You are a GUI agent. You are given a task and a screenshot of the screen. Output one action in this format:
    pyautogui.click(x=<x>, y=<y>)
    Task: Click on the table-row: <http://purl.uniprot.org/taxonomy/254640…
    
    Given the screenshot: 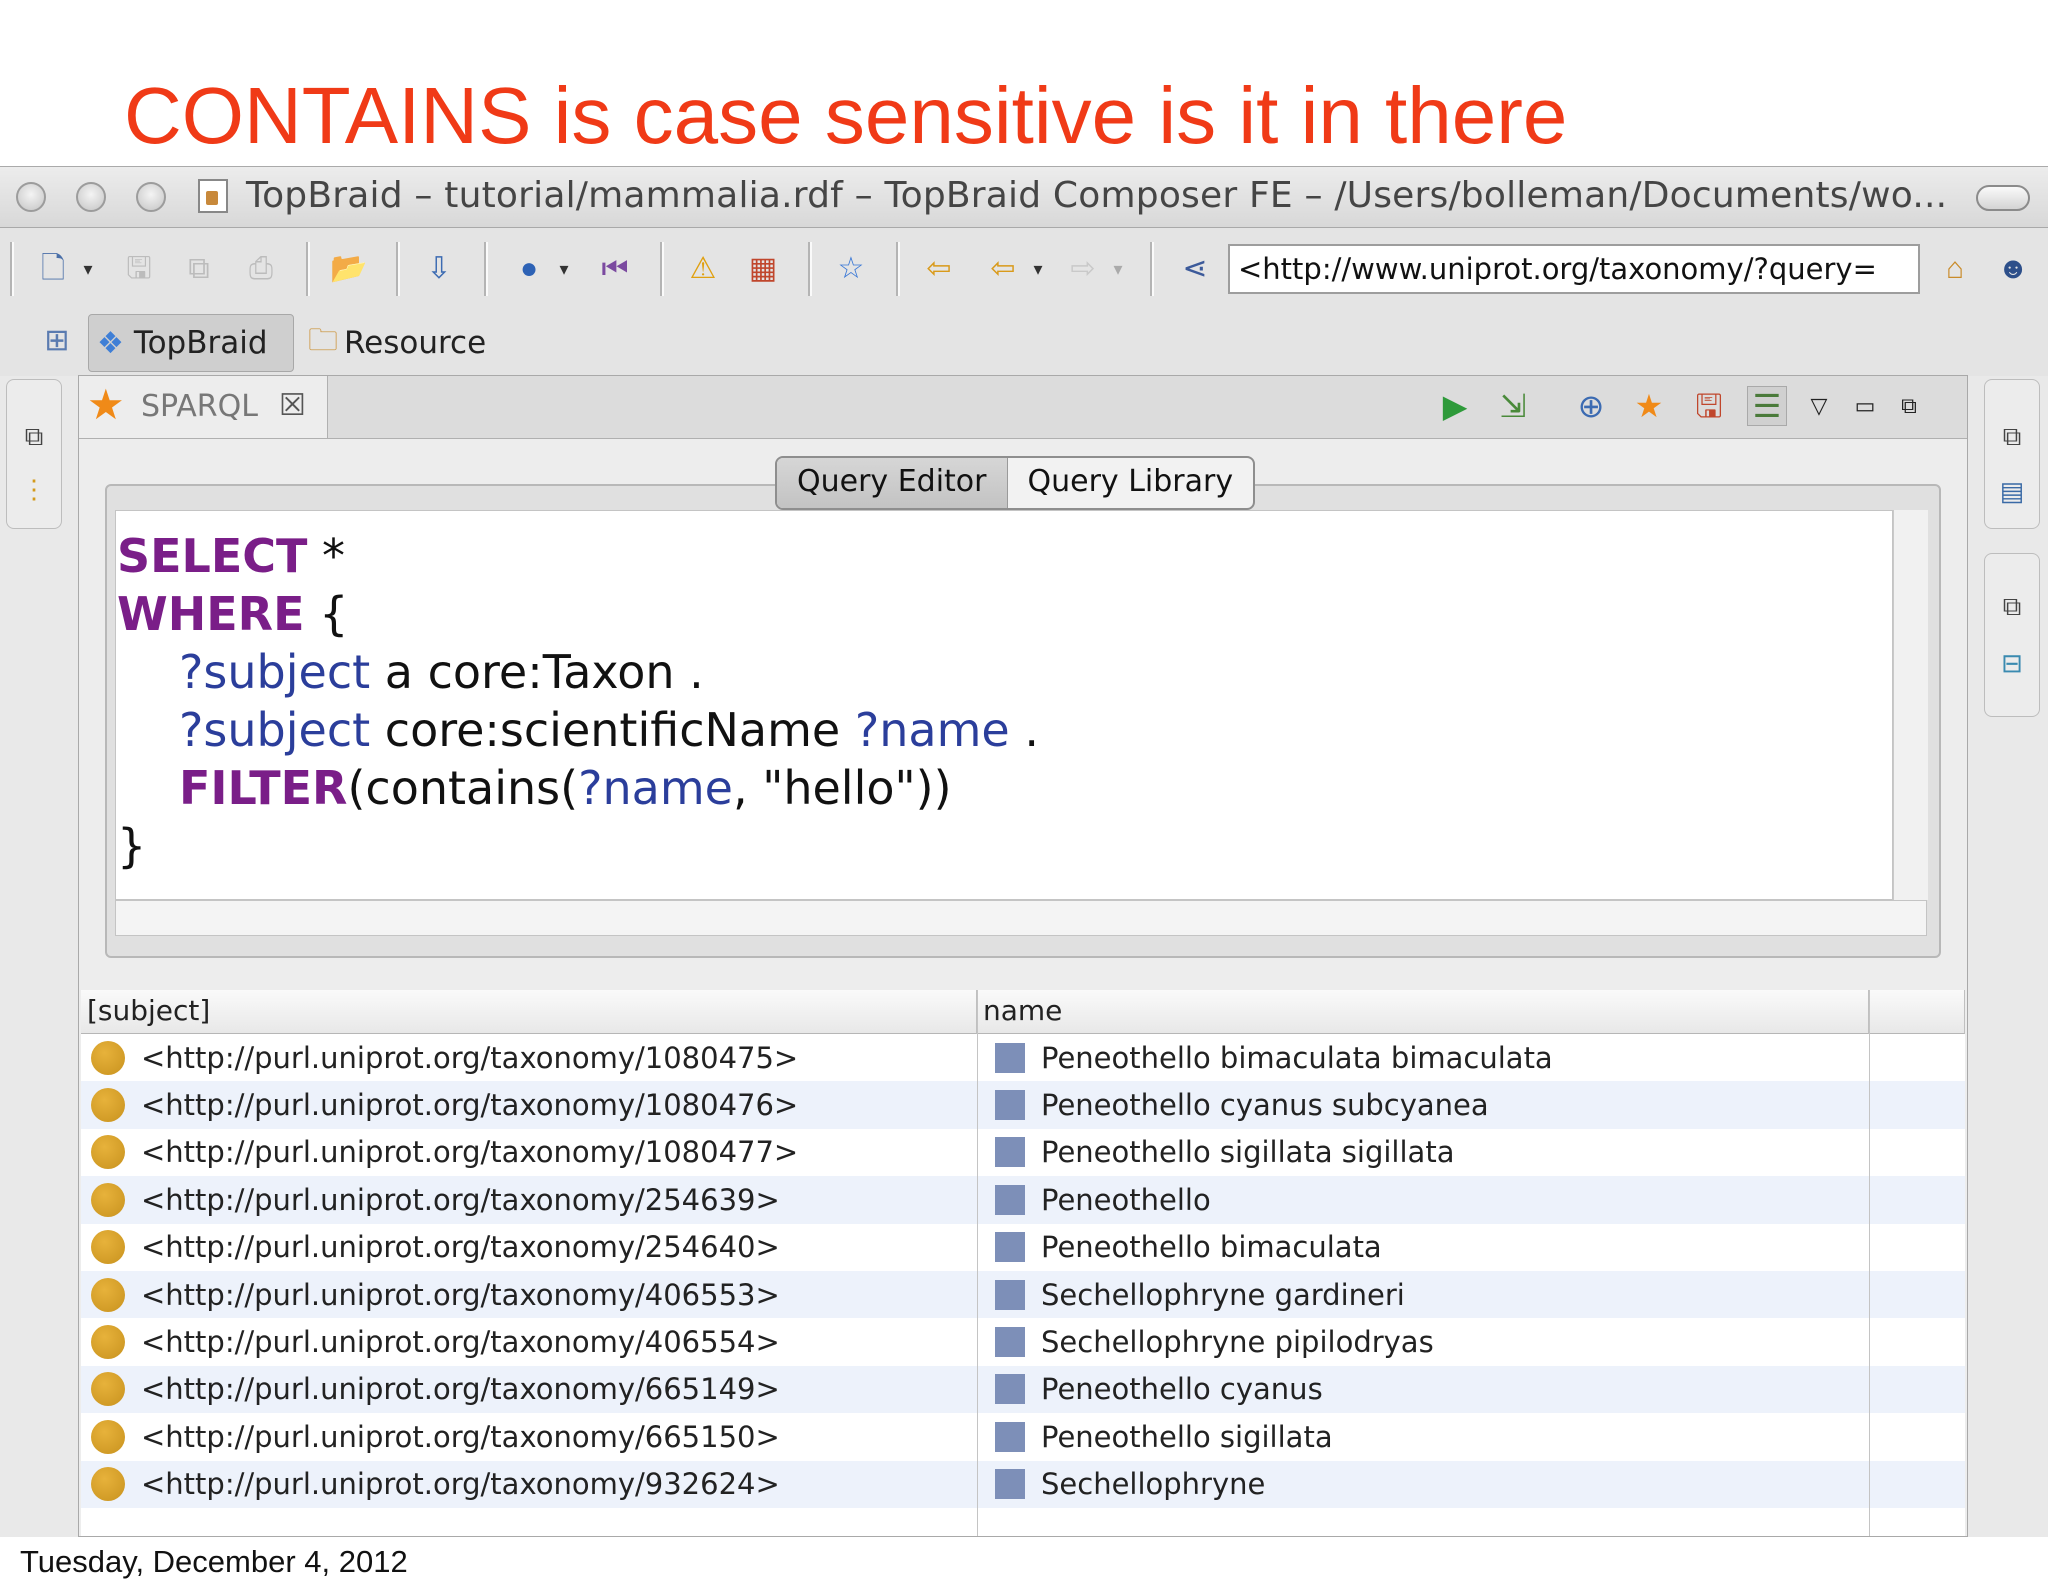 What is the action you would take?
    pyautogui.click(x=1023, y=1247)
    